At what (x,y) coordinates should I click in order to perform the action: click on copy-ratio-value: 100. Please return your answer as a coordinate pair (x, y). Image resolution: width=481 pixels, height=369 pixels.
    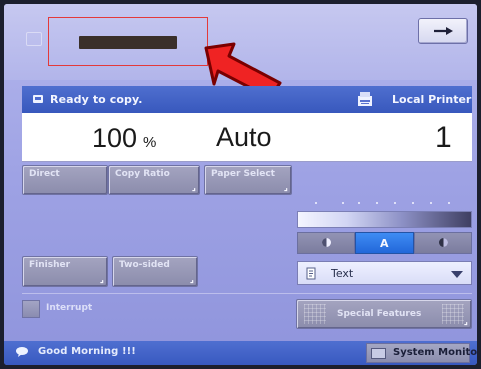
    Looking at the image, I should click on (115, 138).